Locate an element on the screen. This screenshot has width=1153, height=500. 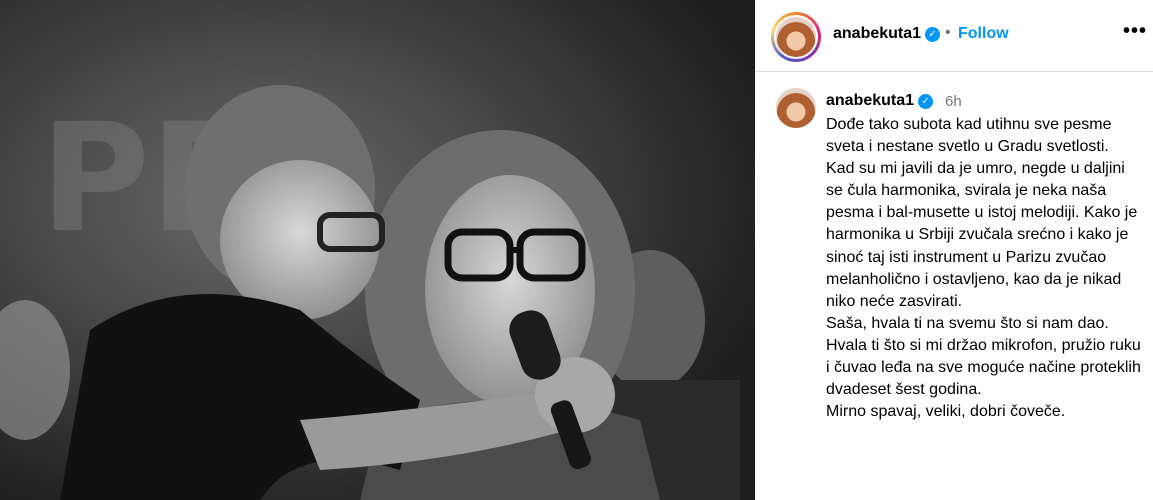
avatar is located at coordinates (796, 37).